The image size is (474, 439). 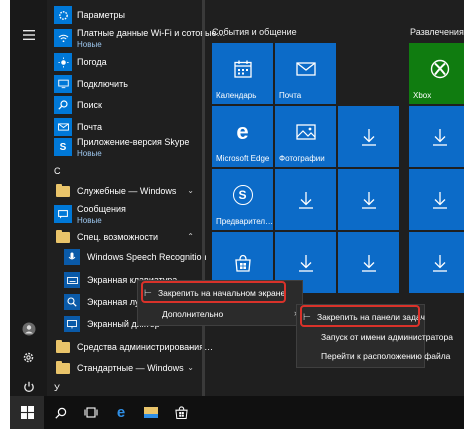 What do you see at coordinates (63, 62) in the screenshot?
I see `sun-icon` at bounding box center [63, 62].